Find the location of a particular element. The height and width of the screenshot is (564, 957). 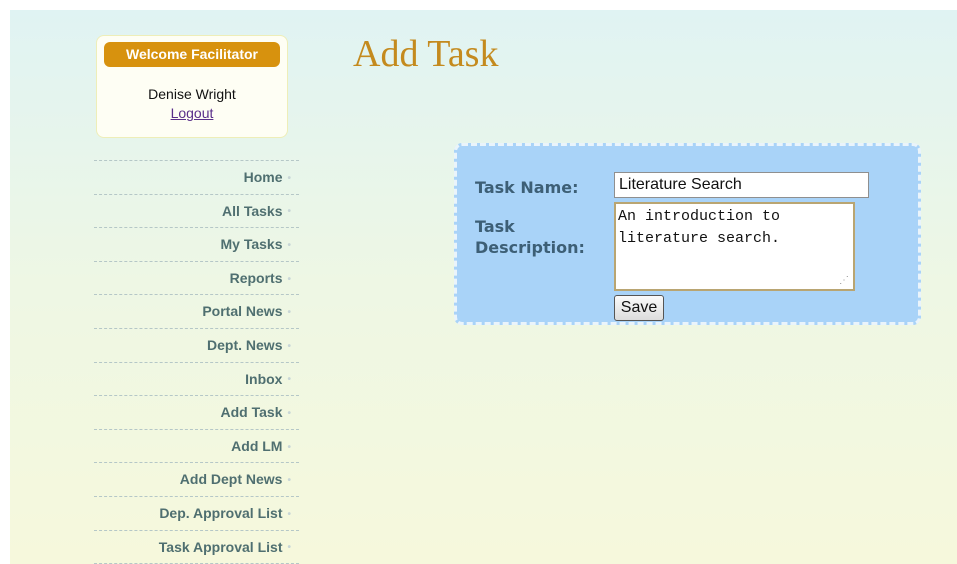

welcome-box: Welcome Facilitator Denise Wright Logout is located at coordinates (192, 86).